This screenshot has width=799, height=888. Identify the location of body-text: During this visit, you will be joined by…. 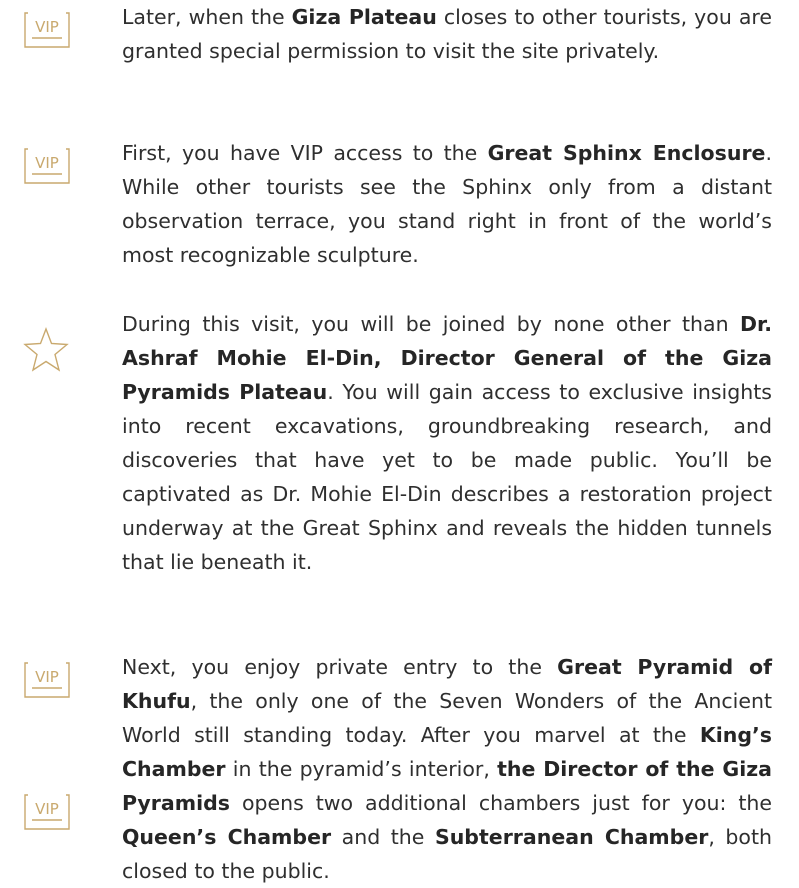
(431, 324).